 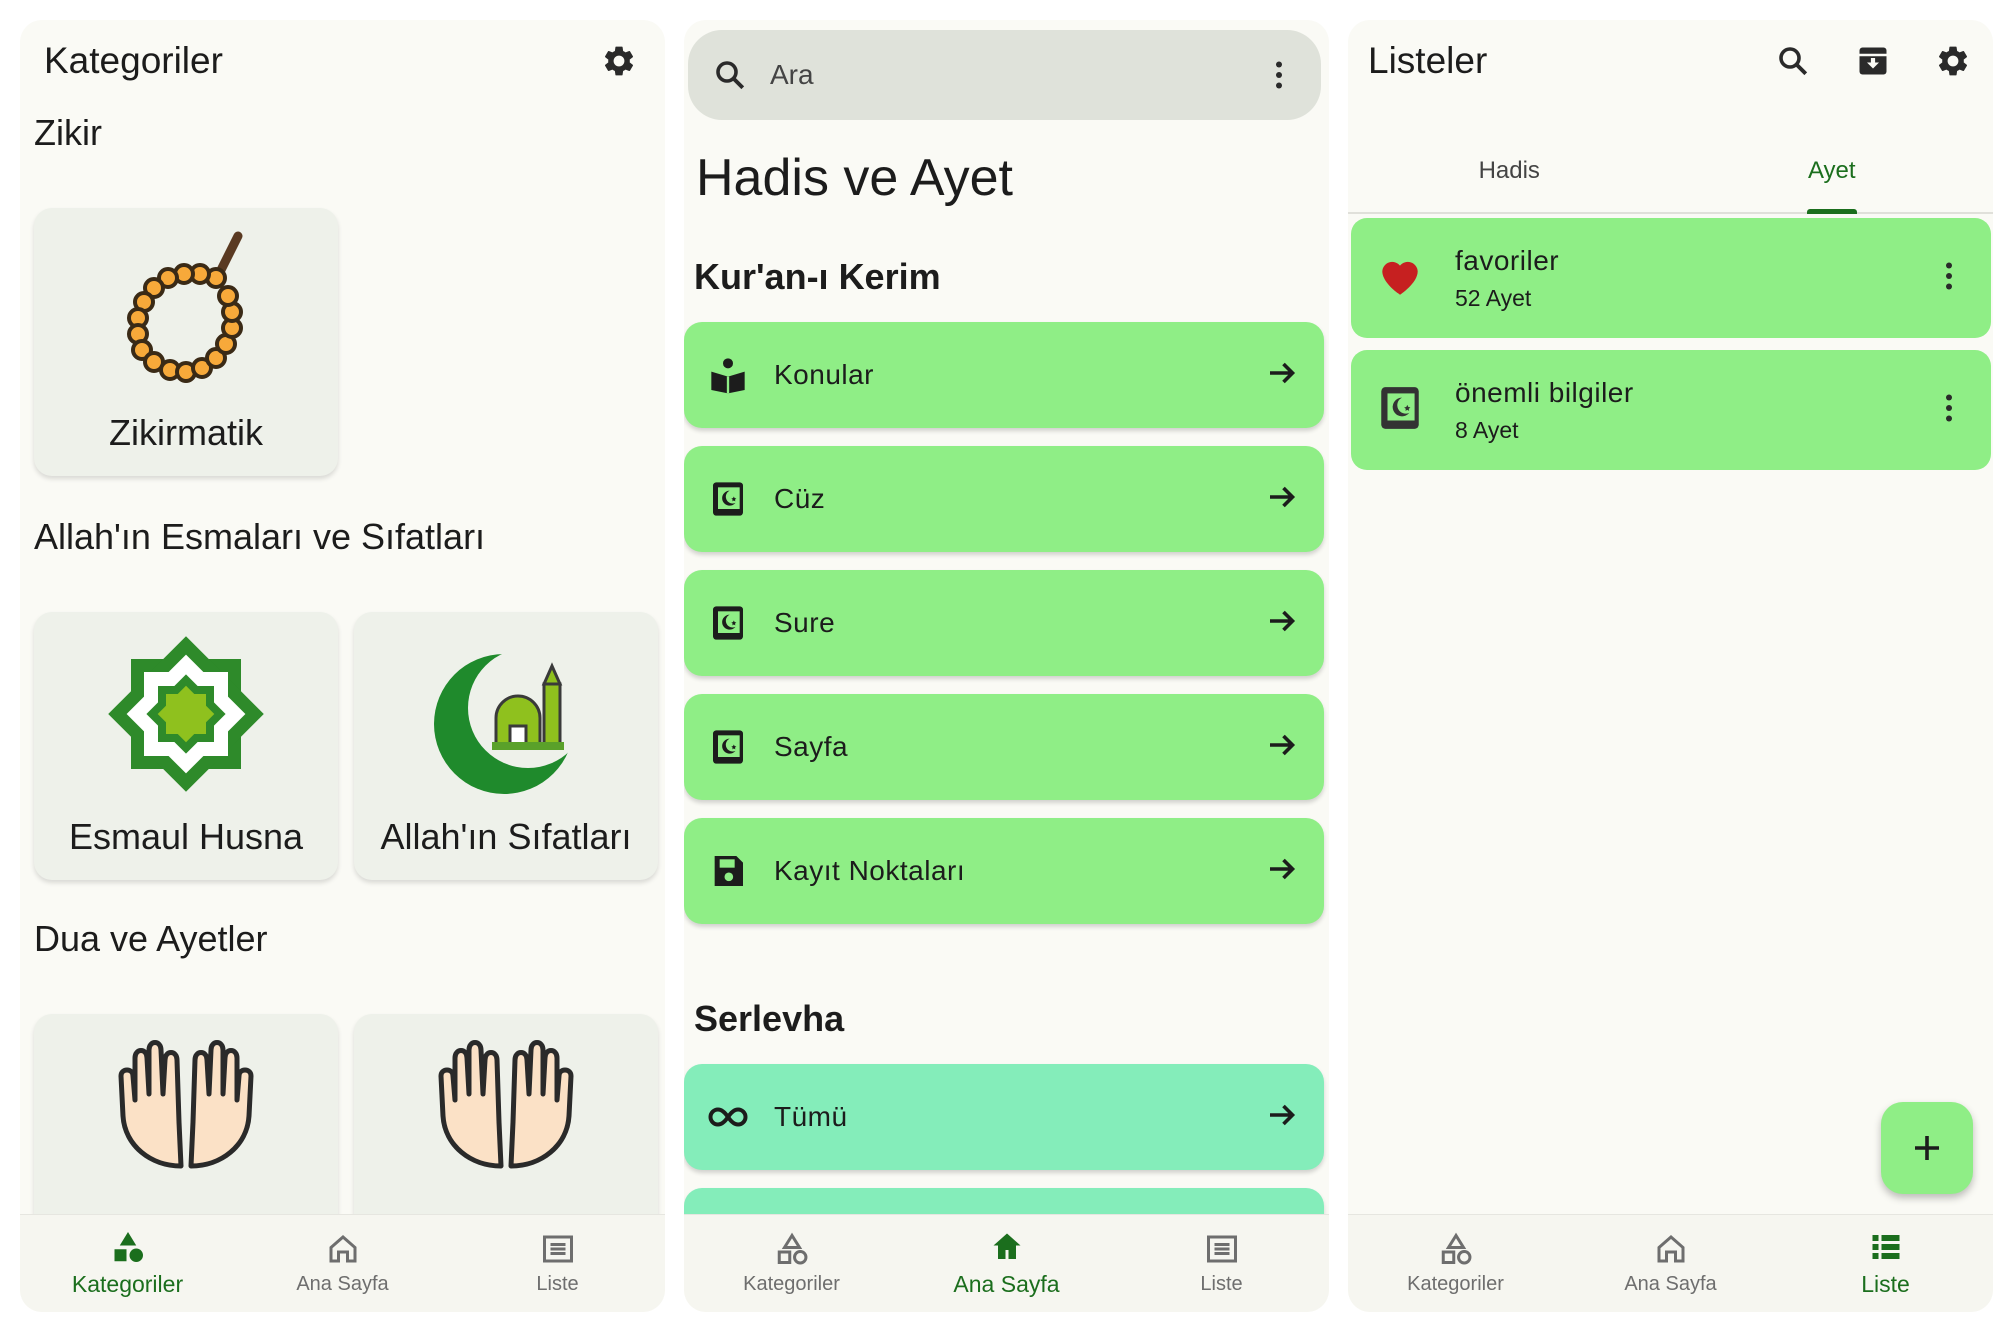 I want to click on row-sayfa: Sayfa, so click(x=1004, y=747).